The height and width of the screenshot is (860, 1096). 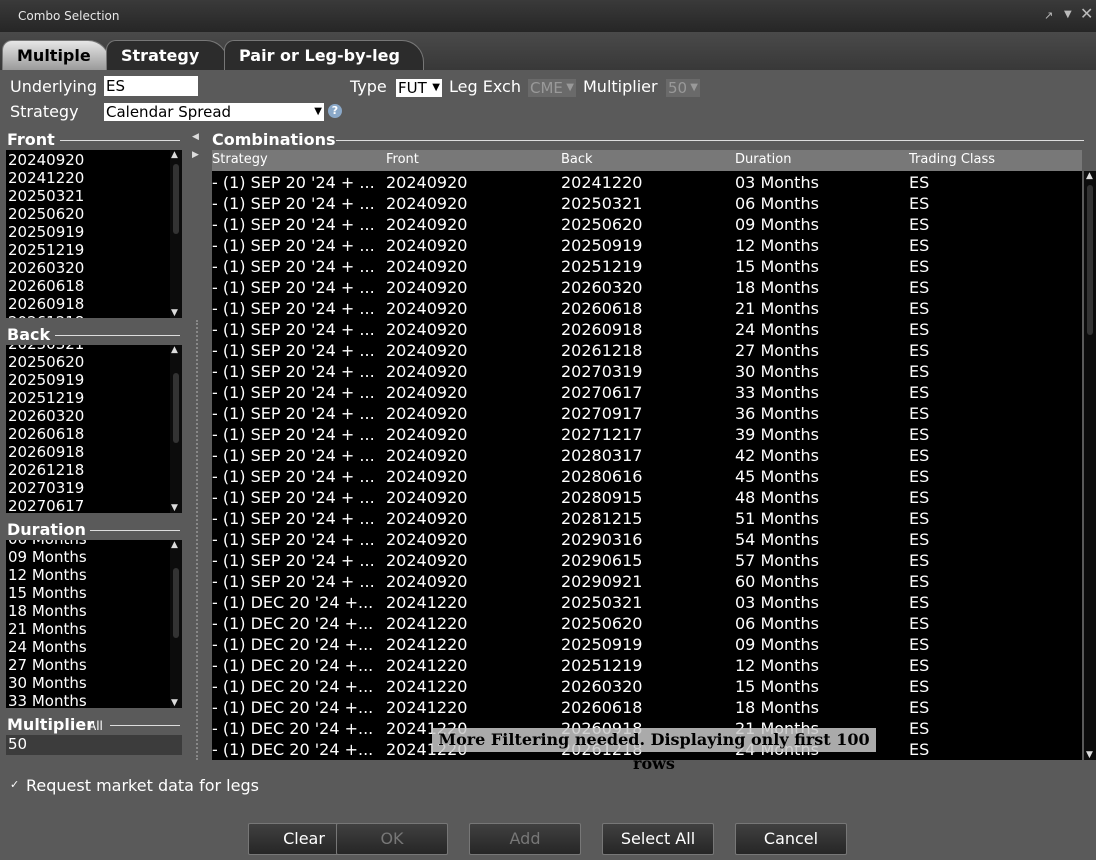 What do you see at coordinates (94, 647) in the screenshot?
I see `list-item: 24 Months` at bounding box center [94, 647].